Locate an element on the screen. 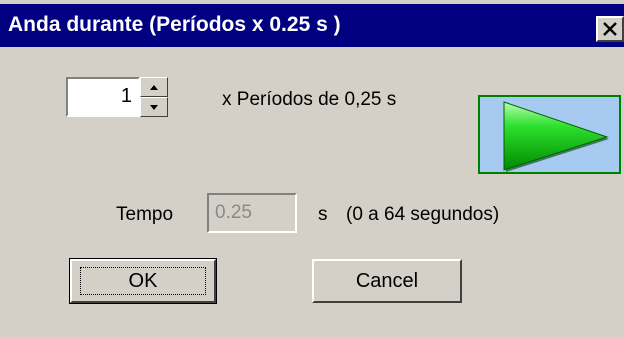 The width and height of the screenshot is (624, 337). close-icon is located at coordinates (610, 29).